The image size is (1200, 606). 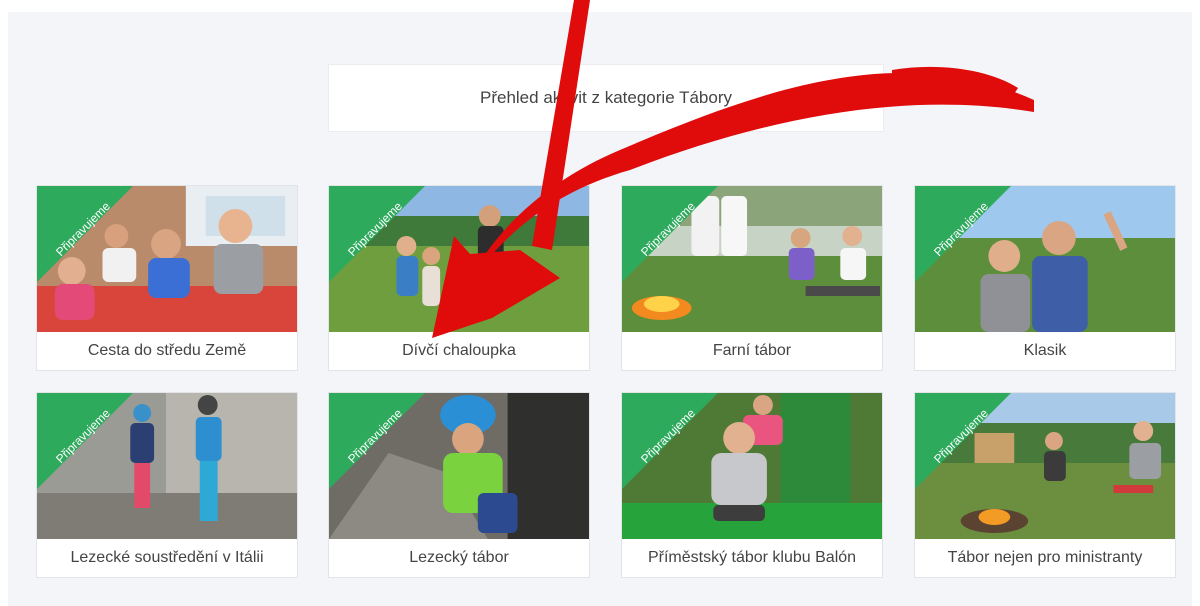 I want to click on activity-title: Cesta do středu Země, so click(x=167, y=351).